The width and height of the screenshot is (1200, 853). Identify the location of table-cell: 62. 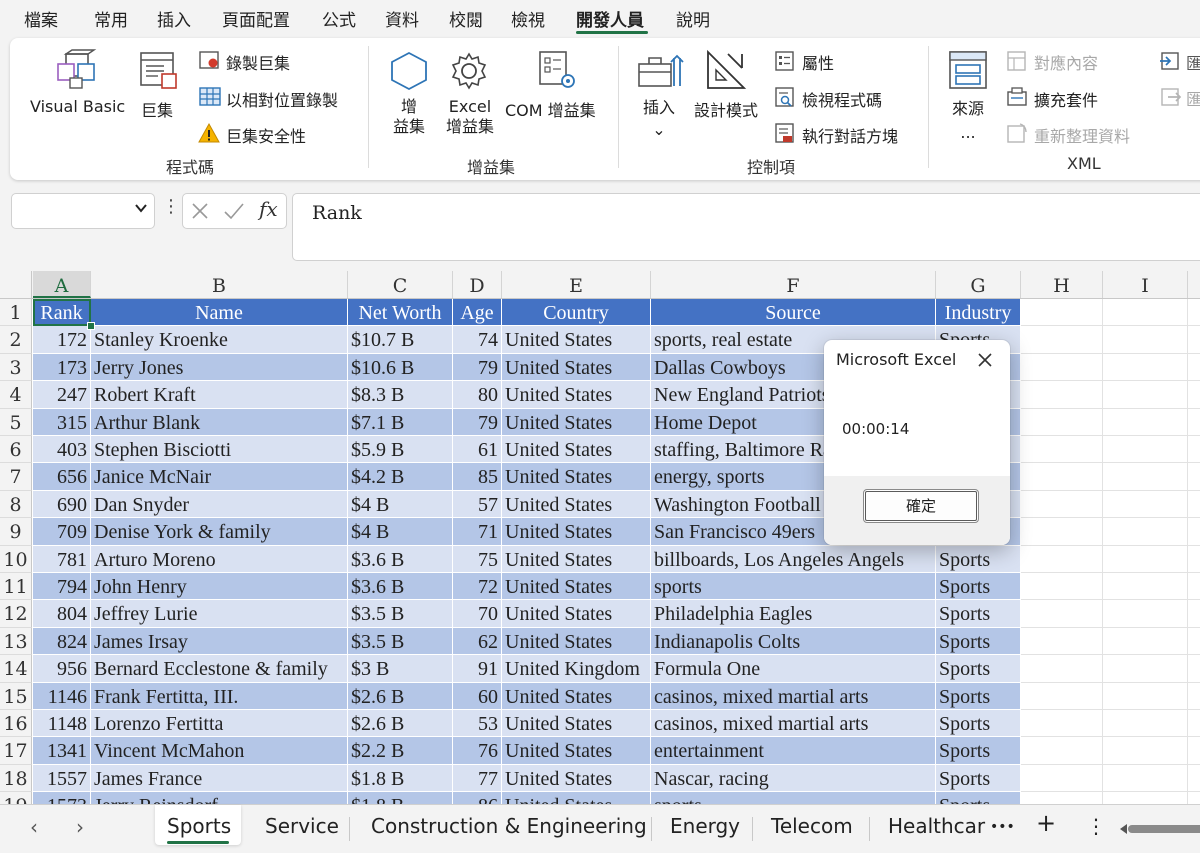
(477, 641).